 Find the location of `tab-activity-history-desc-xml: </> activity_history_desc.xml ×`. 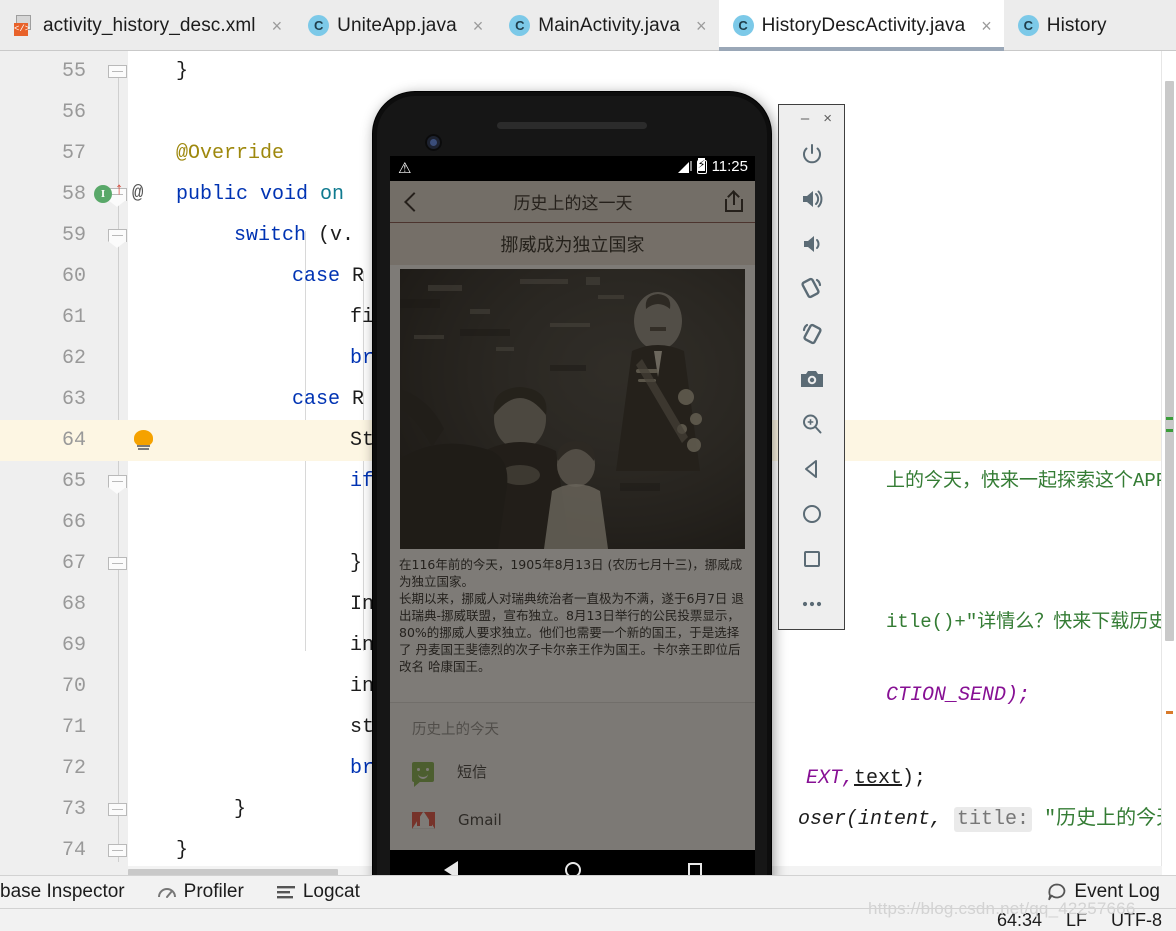

tab-activity-history-desc-xml: </> activity_history_desc.xml × is located at coordinates (147, 25).